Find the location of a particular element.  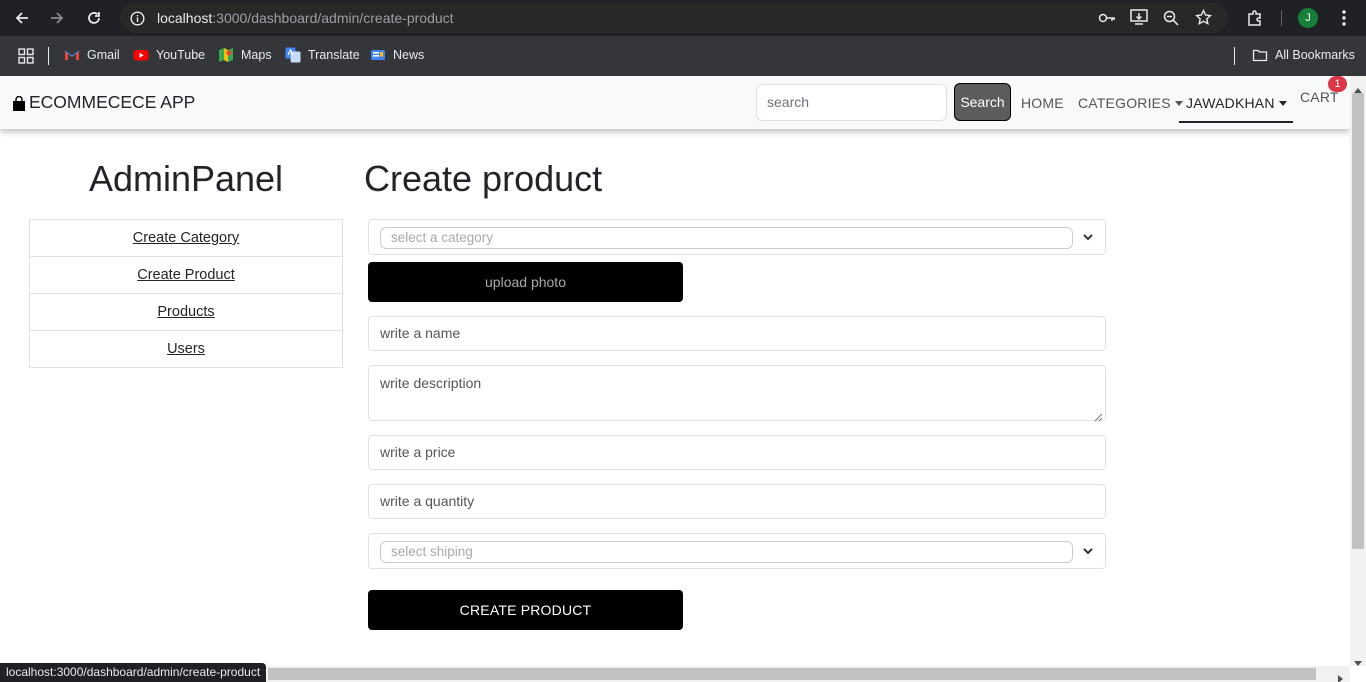

search-input: search is located at coordinates (851, 102).